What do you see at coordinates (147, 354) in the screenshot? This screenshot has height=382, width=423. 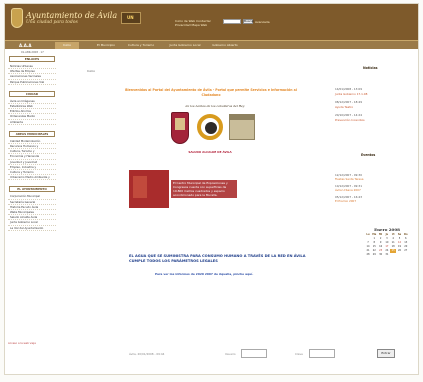 I see `footer-date: Ávila, 20/01/2008 - 09:44` at bounding box center [147, 354].